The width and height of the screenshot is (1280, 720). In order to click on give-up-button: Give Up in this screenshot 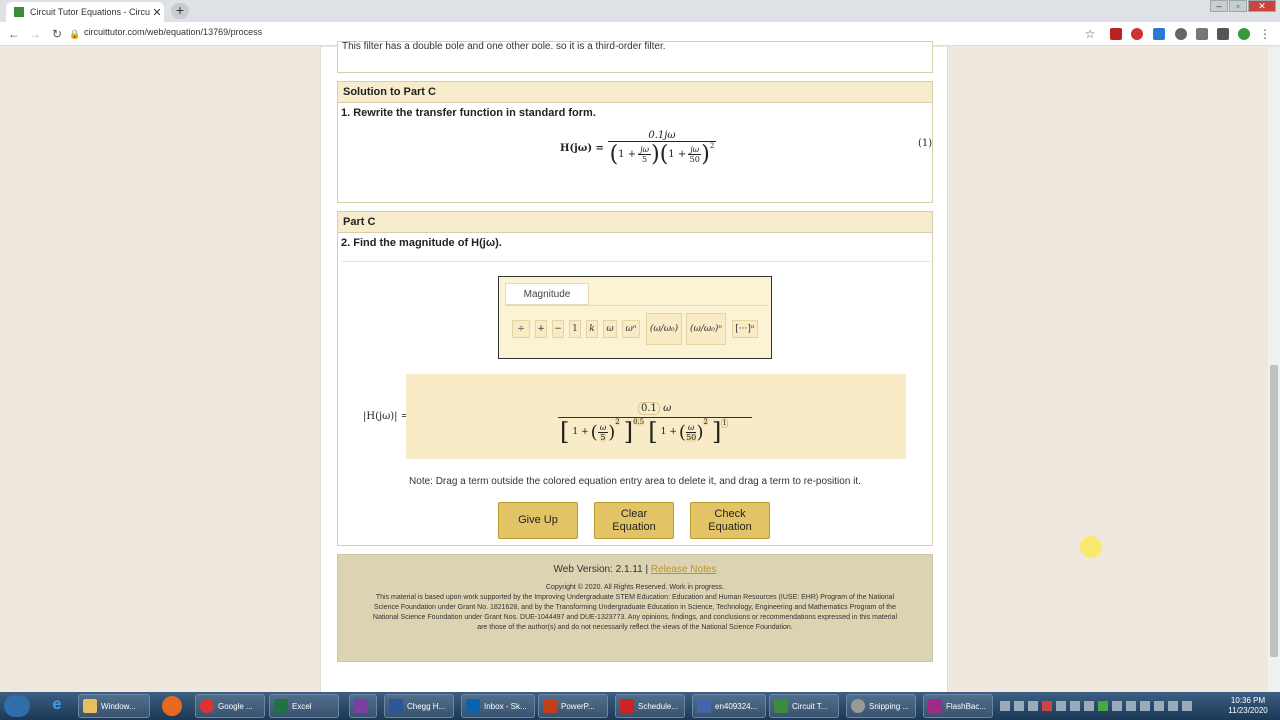, I will do `click(538, 520)`.